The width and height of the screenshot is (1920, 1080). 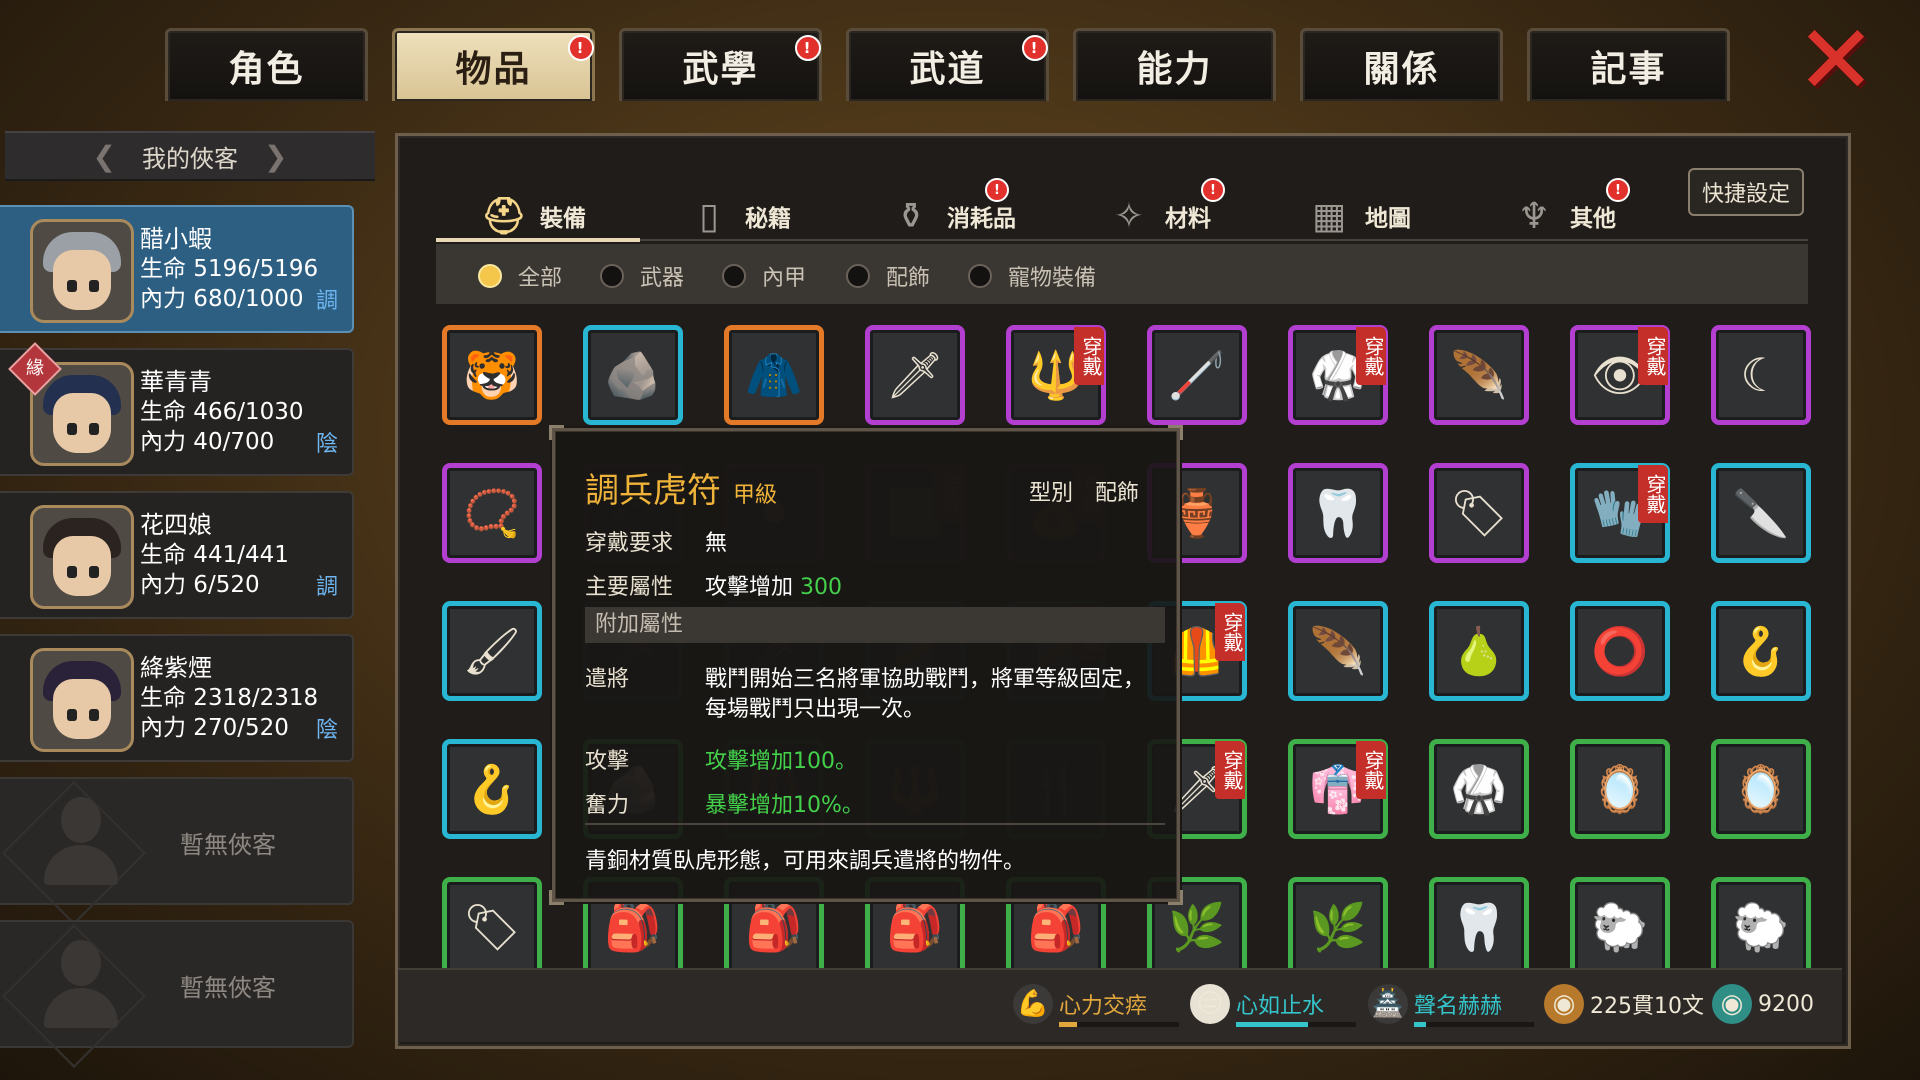 I want to click on item-slot: 🖌, so click(x=492, y=651).